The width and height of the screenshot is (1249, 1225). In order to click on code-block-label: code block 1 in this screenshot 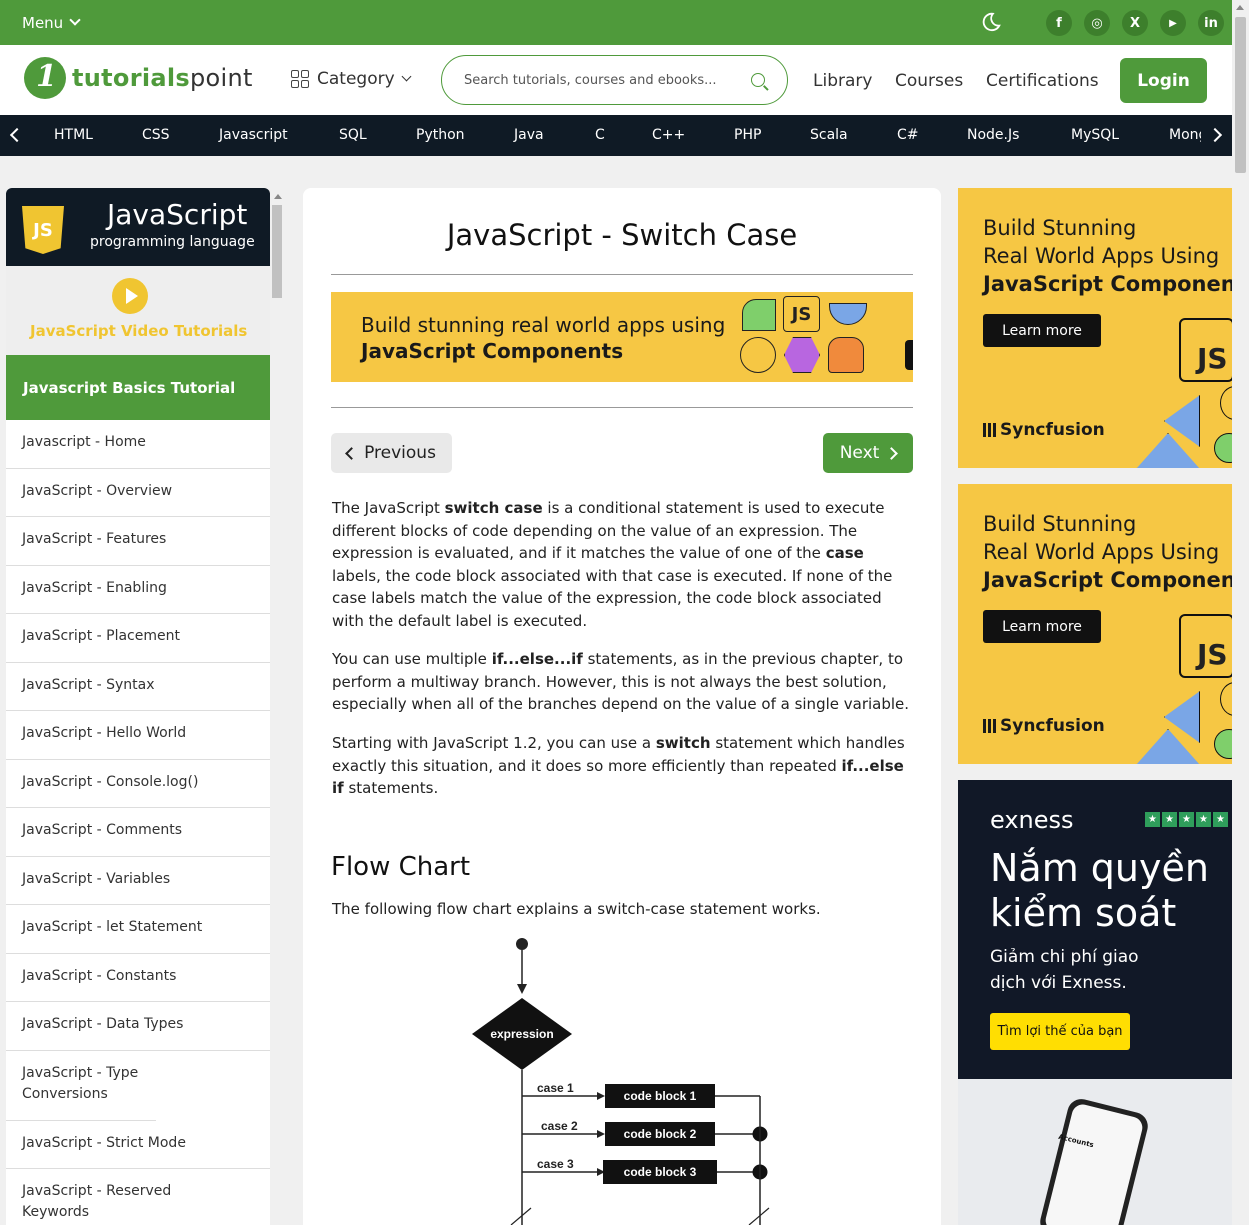, I will do `click(660, 1096)`.